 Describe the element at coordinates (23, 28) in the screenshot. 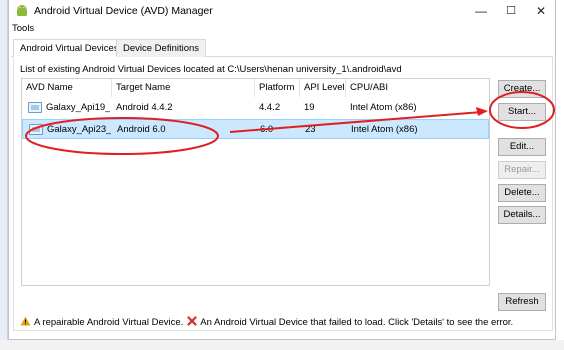

I see `menu-tools: Tools` at that location.